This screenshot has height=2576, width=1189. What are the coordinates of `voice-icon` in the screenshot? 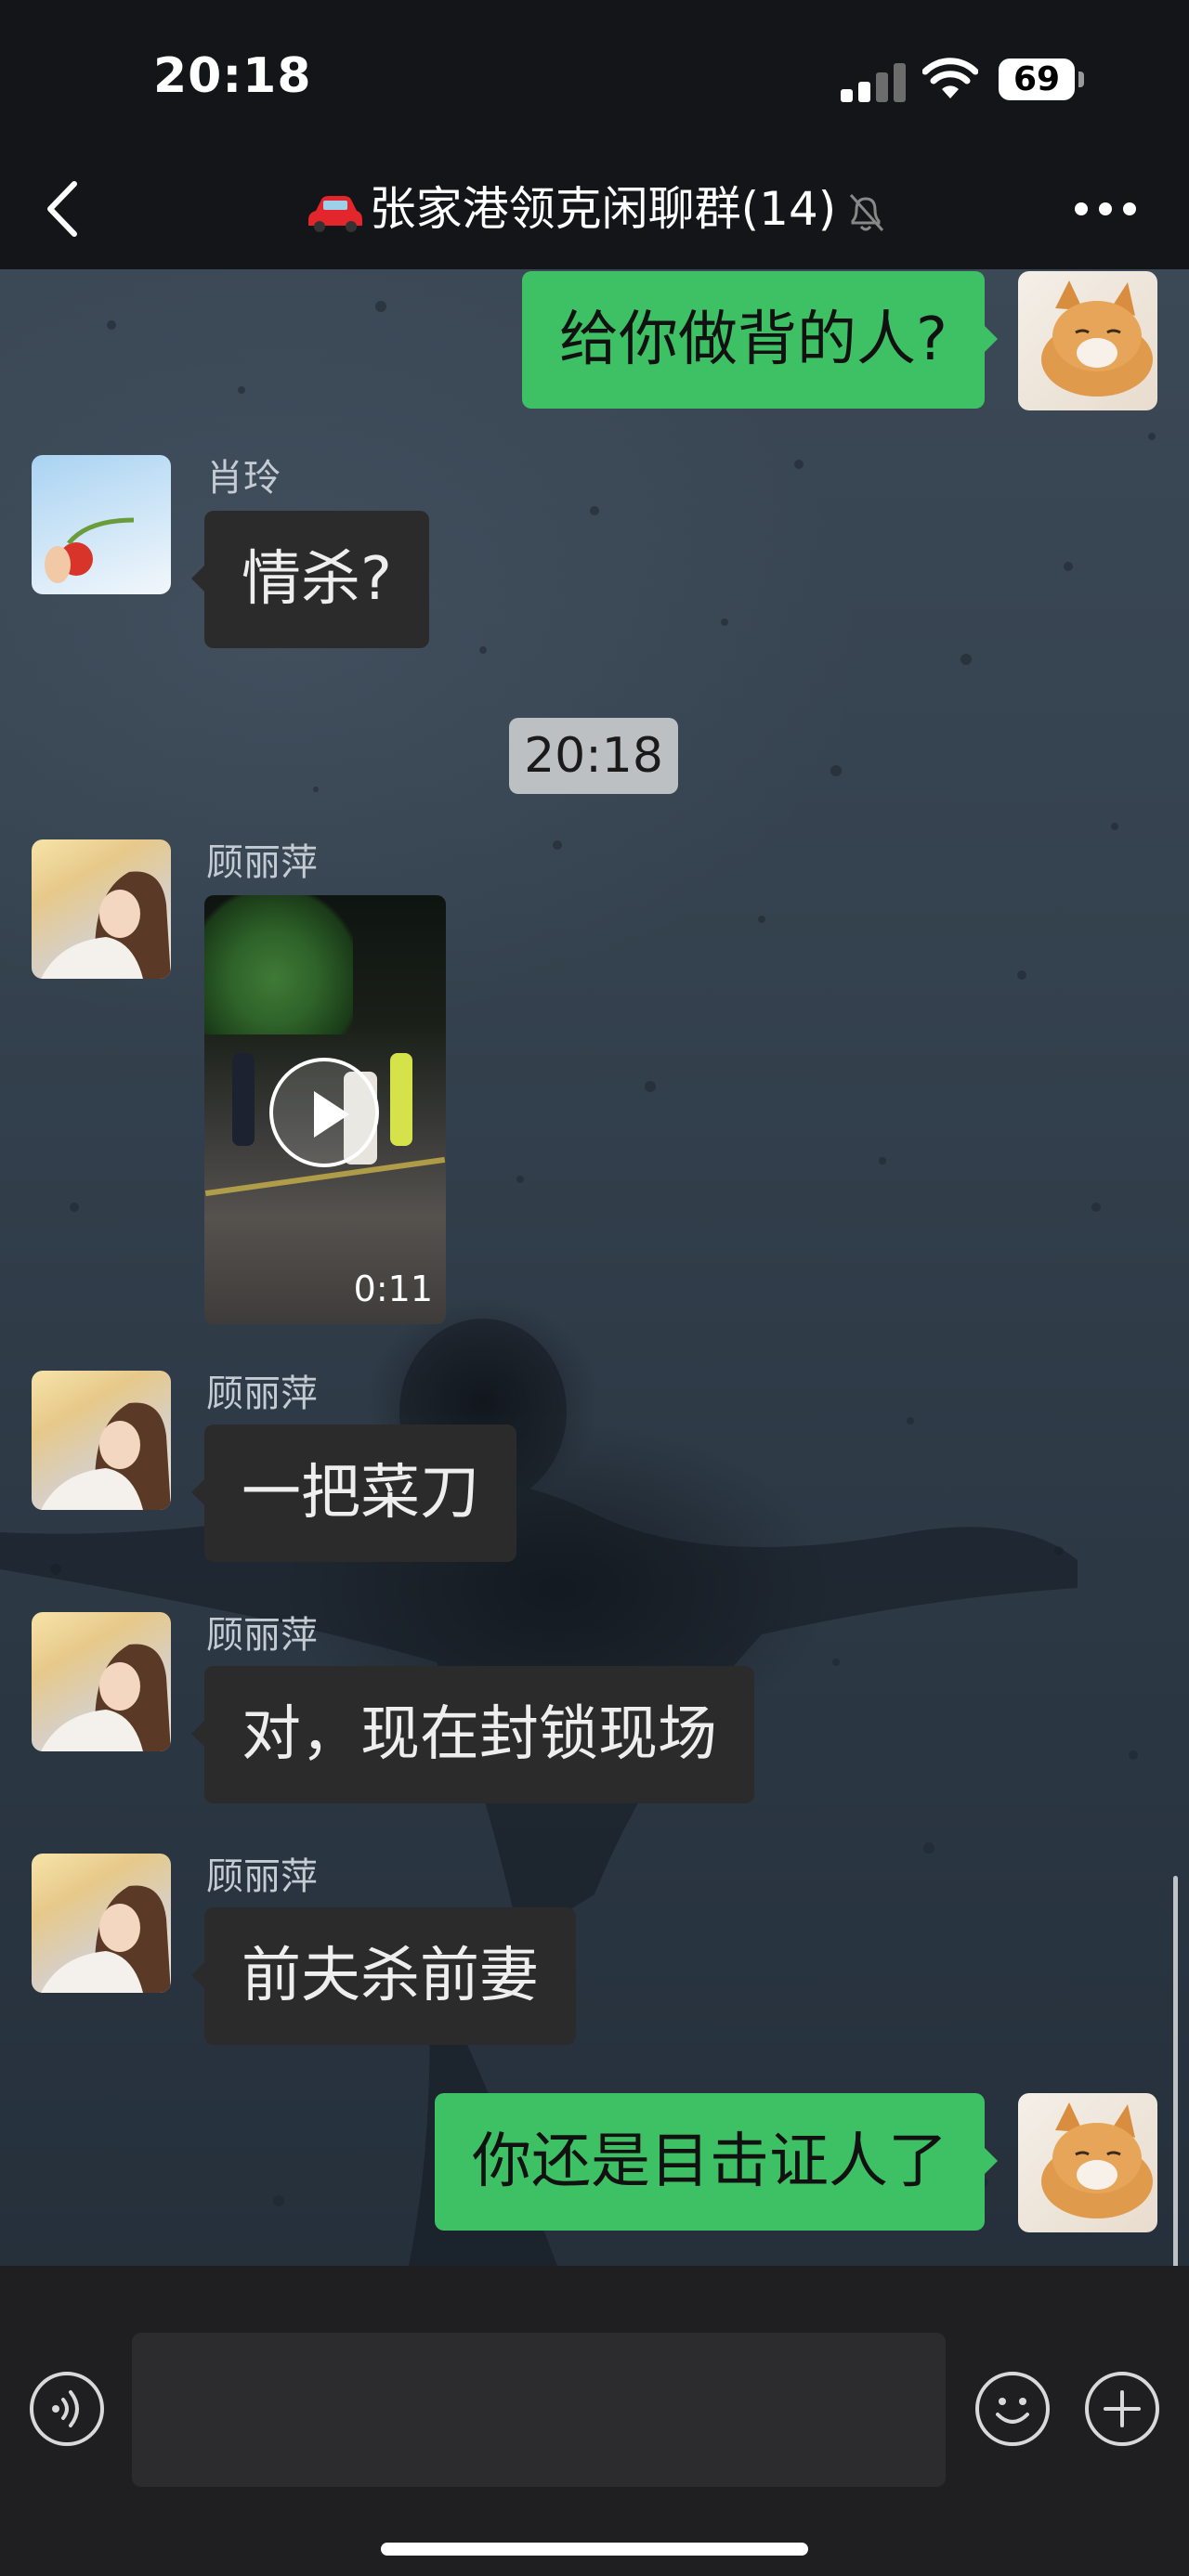 It's located at (65, 2409).